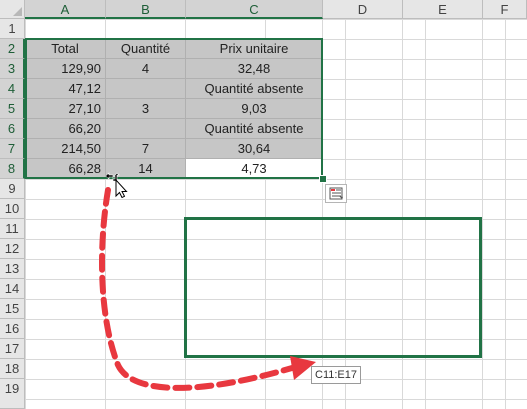  What do you see at coordinates (65, 9) in the screenshot?
I see `column-header-a: A` at bounding box center [65, 9].